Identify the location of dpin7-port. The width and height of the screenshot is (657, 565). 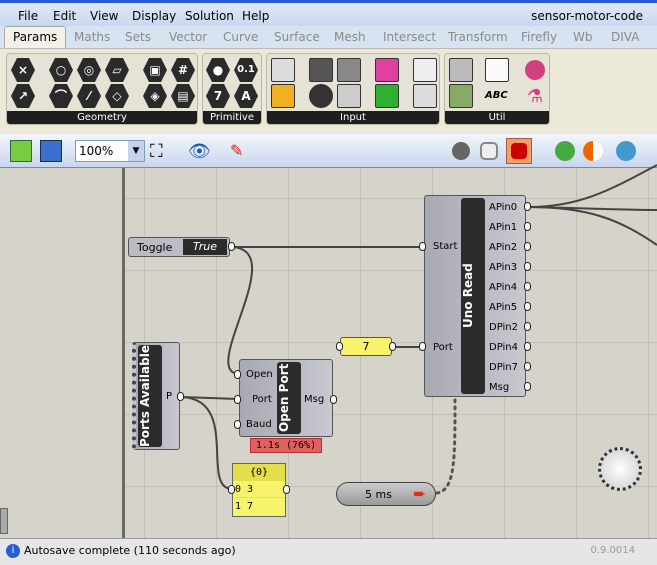
(527, 366).